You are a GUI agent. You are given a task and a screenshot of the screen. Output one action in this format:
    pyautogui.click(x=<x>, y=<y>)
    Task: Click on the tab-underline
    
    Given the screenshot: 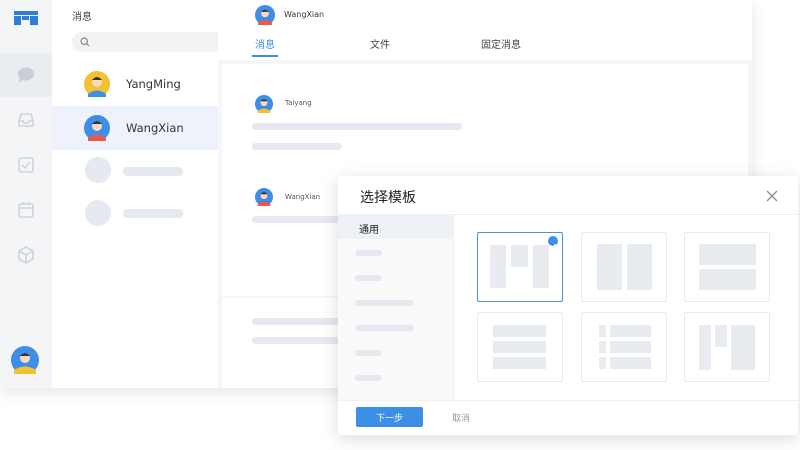 What is the action you would take?
    pyautogui.click(x=265, y=56)
    